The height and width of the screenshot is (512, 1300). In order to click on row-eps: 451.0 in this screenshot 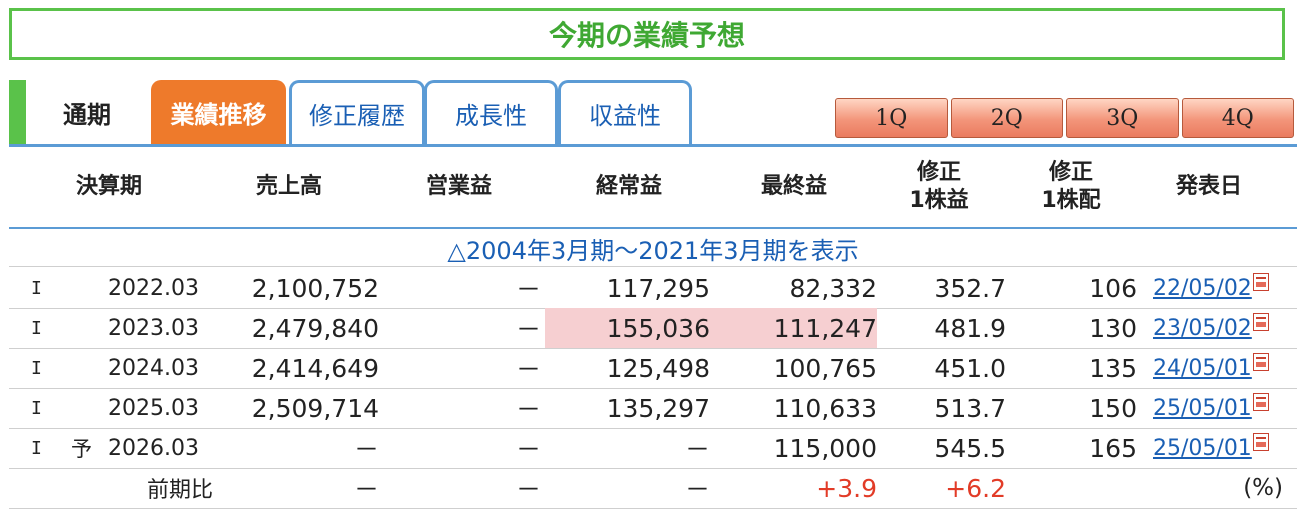, I will do `click(970, 368)`.